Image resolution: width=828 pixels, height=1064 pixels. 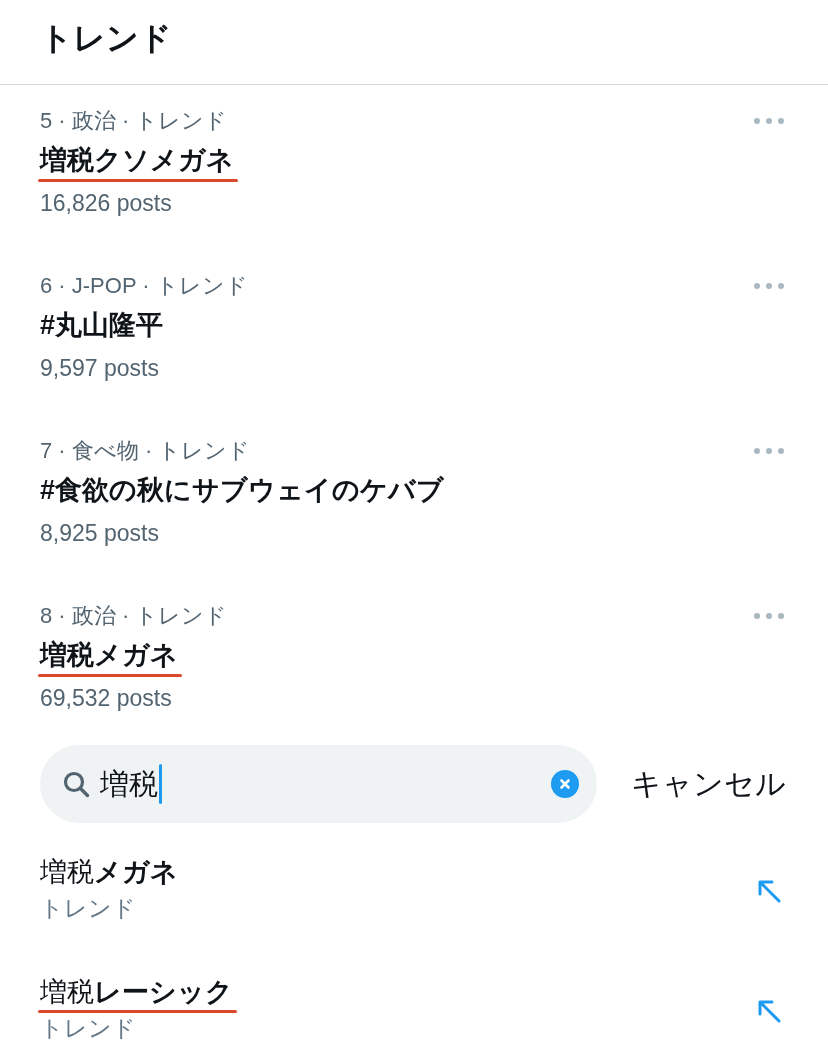 What do you see at coordinates (106, 38) in the screenshot?
I see `page-title: トレンド` at bounding box center [106, 38].